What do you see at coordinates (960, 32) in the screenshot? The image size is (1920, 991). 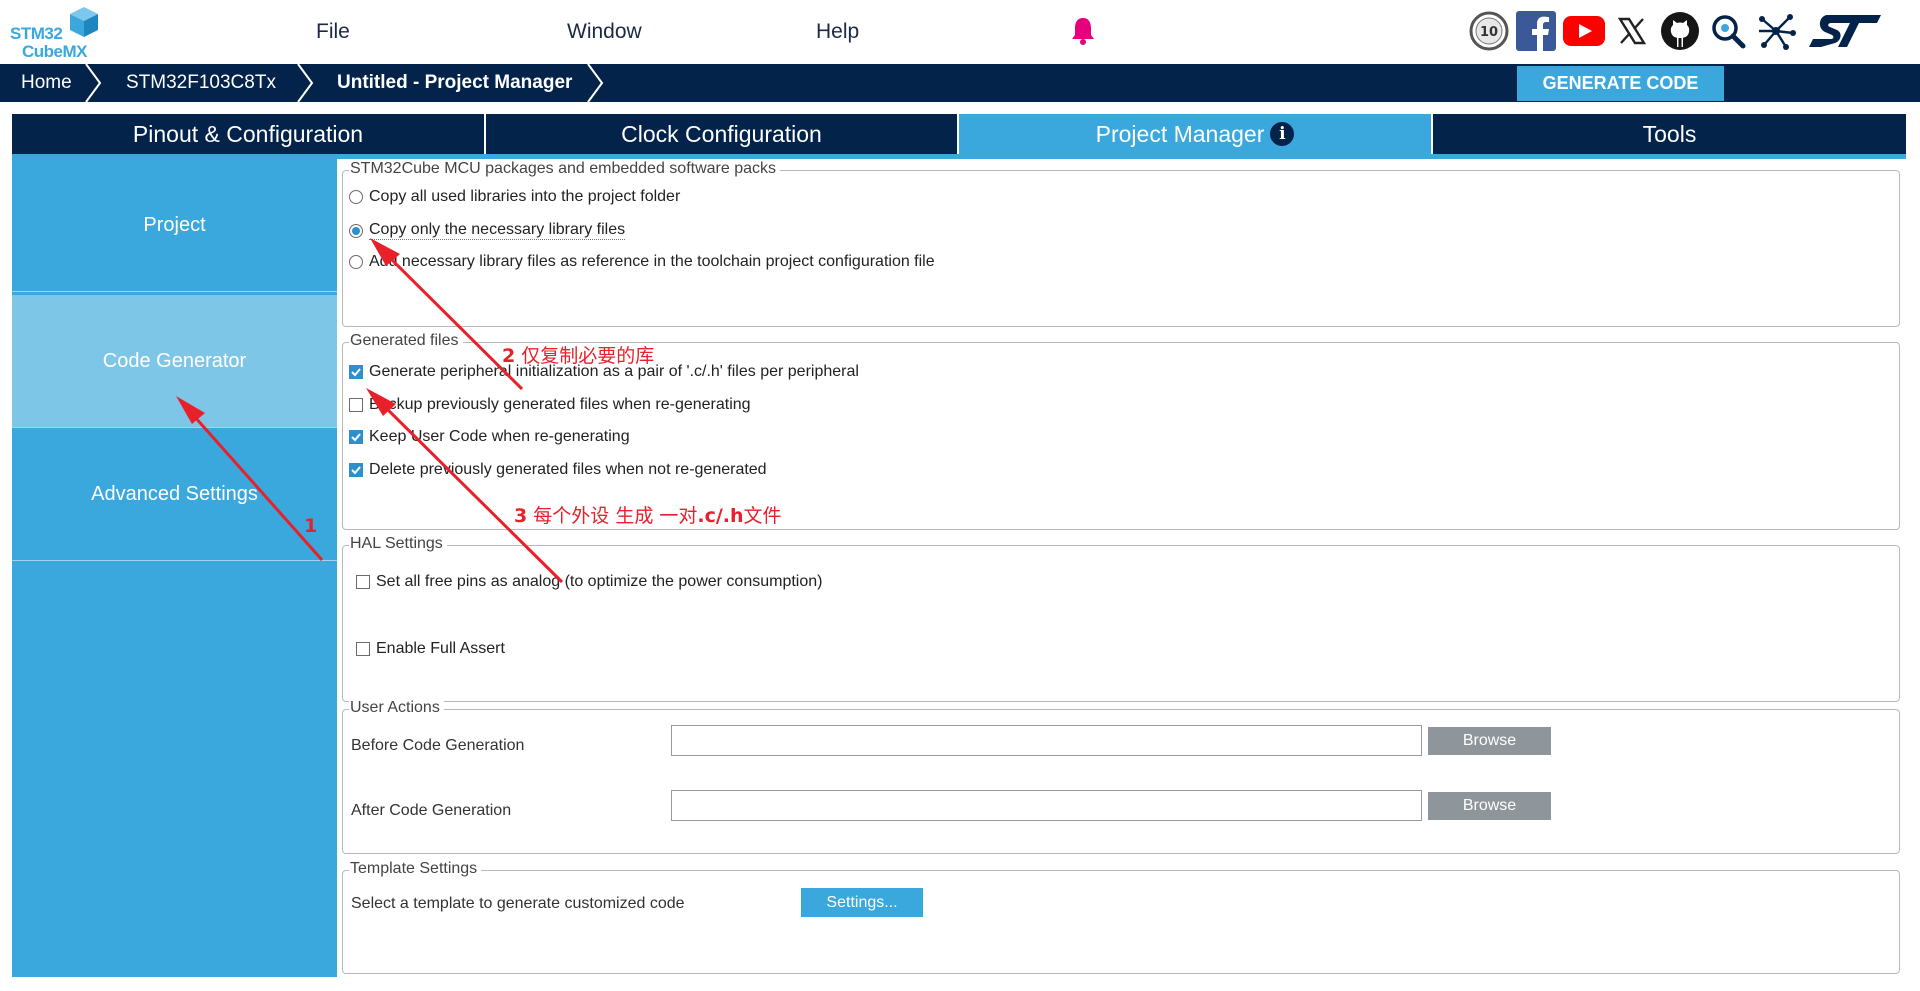 I see `menu-bar: STM32 CubeMX File Window Help 10` at bounding box center [960, 32].